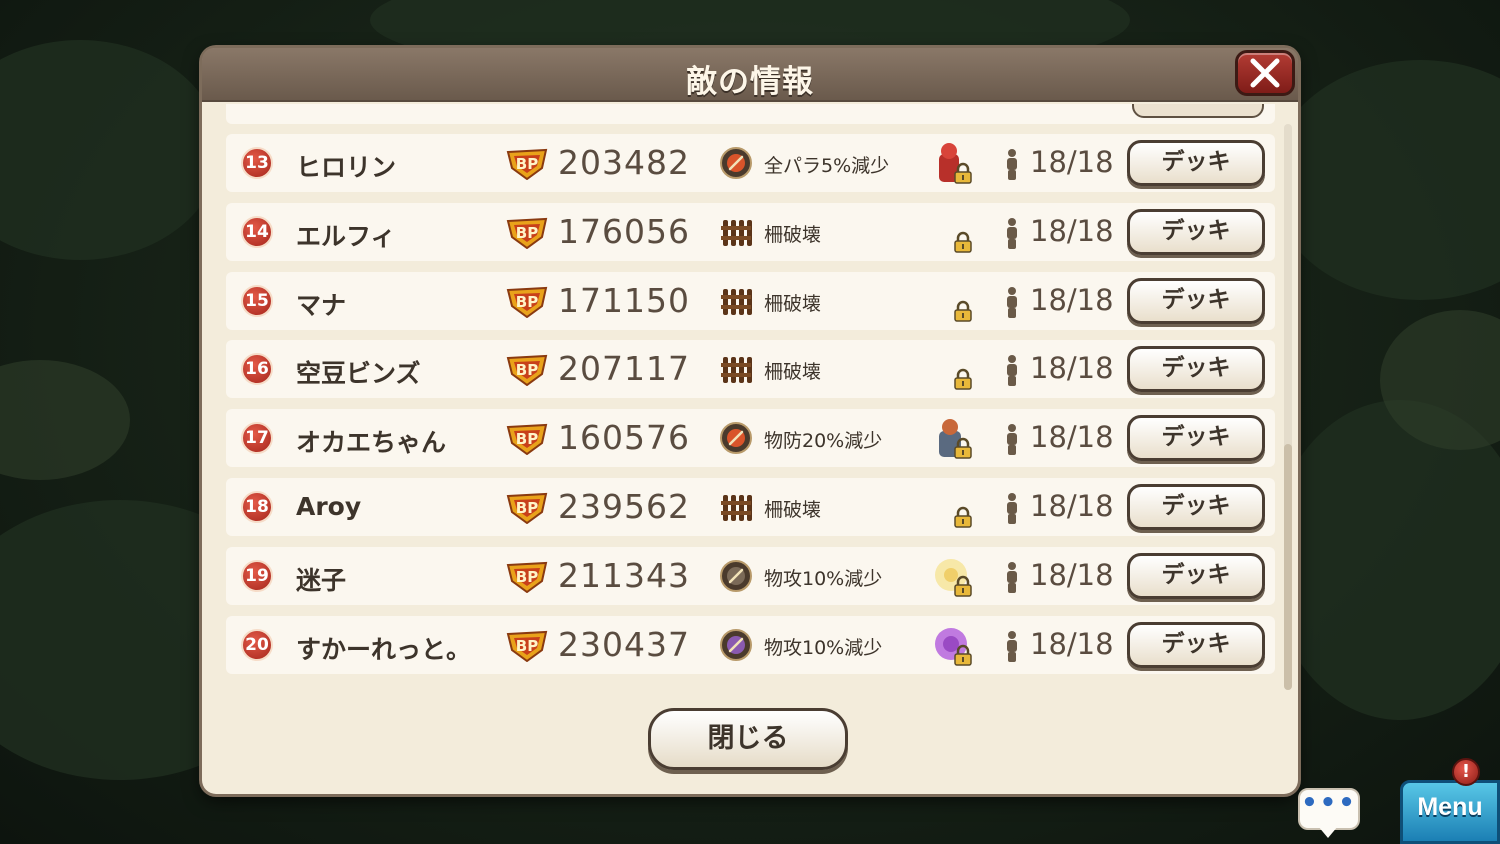  What do you see at coordinates (624, 162) in the screenshot?
I see `battle-power-value: 203482` at bounding box center [624, 162].